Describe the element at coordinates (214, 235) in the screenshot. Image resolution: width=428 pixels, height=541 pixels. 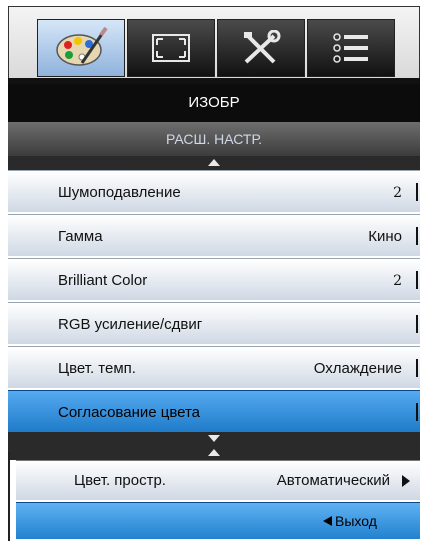
I see `menu-item-gamma: Гамма Кино` at that location.